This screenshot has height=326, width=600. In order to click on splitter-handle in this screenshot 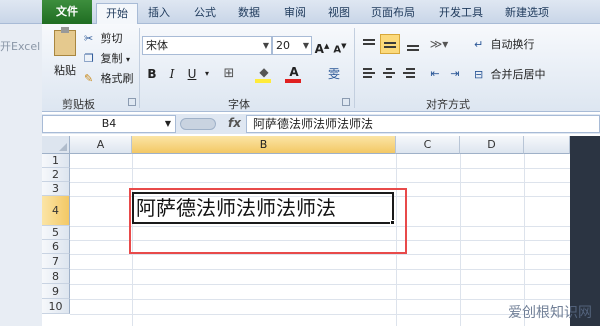, I will do `click(198, 124)`.